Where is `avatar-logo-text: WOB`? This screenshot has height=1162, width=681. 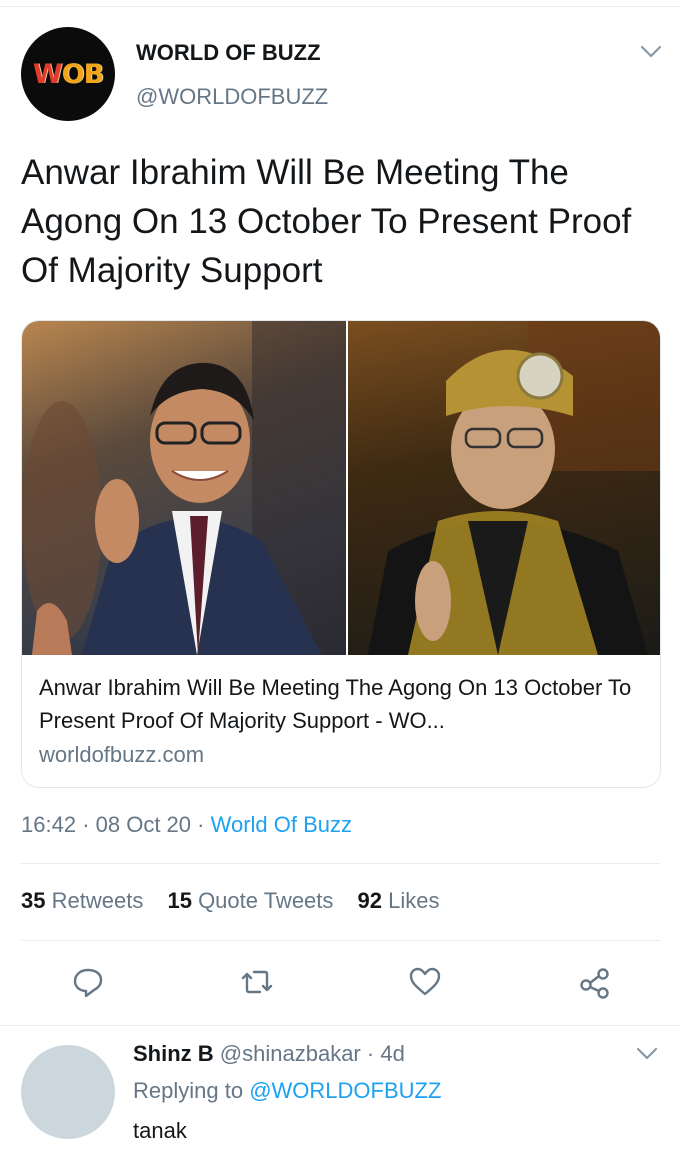
avatar-logo-text: WOB is located at coordinates (68, 74).